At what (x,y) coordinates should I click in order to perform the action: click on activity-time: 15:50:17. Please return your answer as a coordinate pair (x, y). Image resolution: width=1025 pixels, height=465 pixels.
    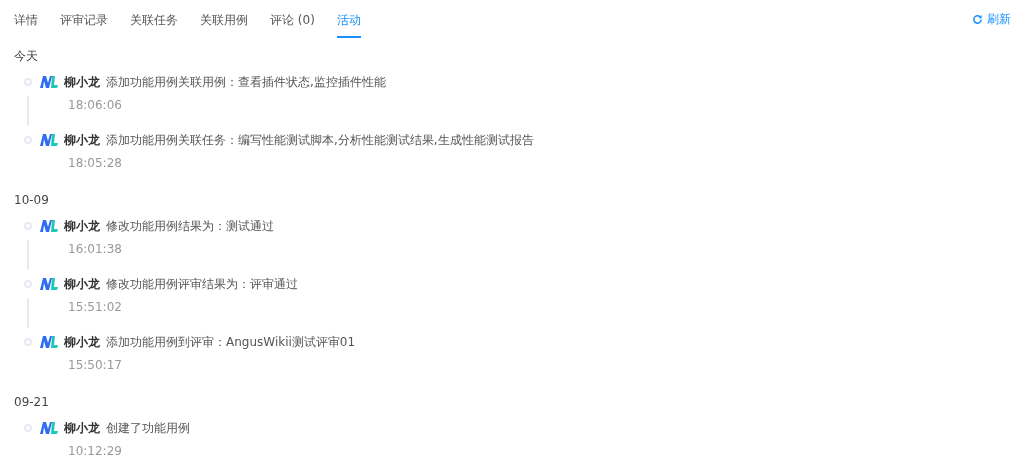
    Looking at the image, I should click on (95, 365).